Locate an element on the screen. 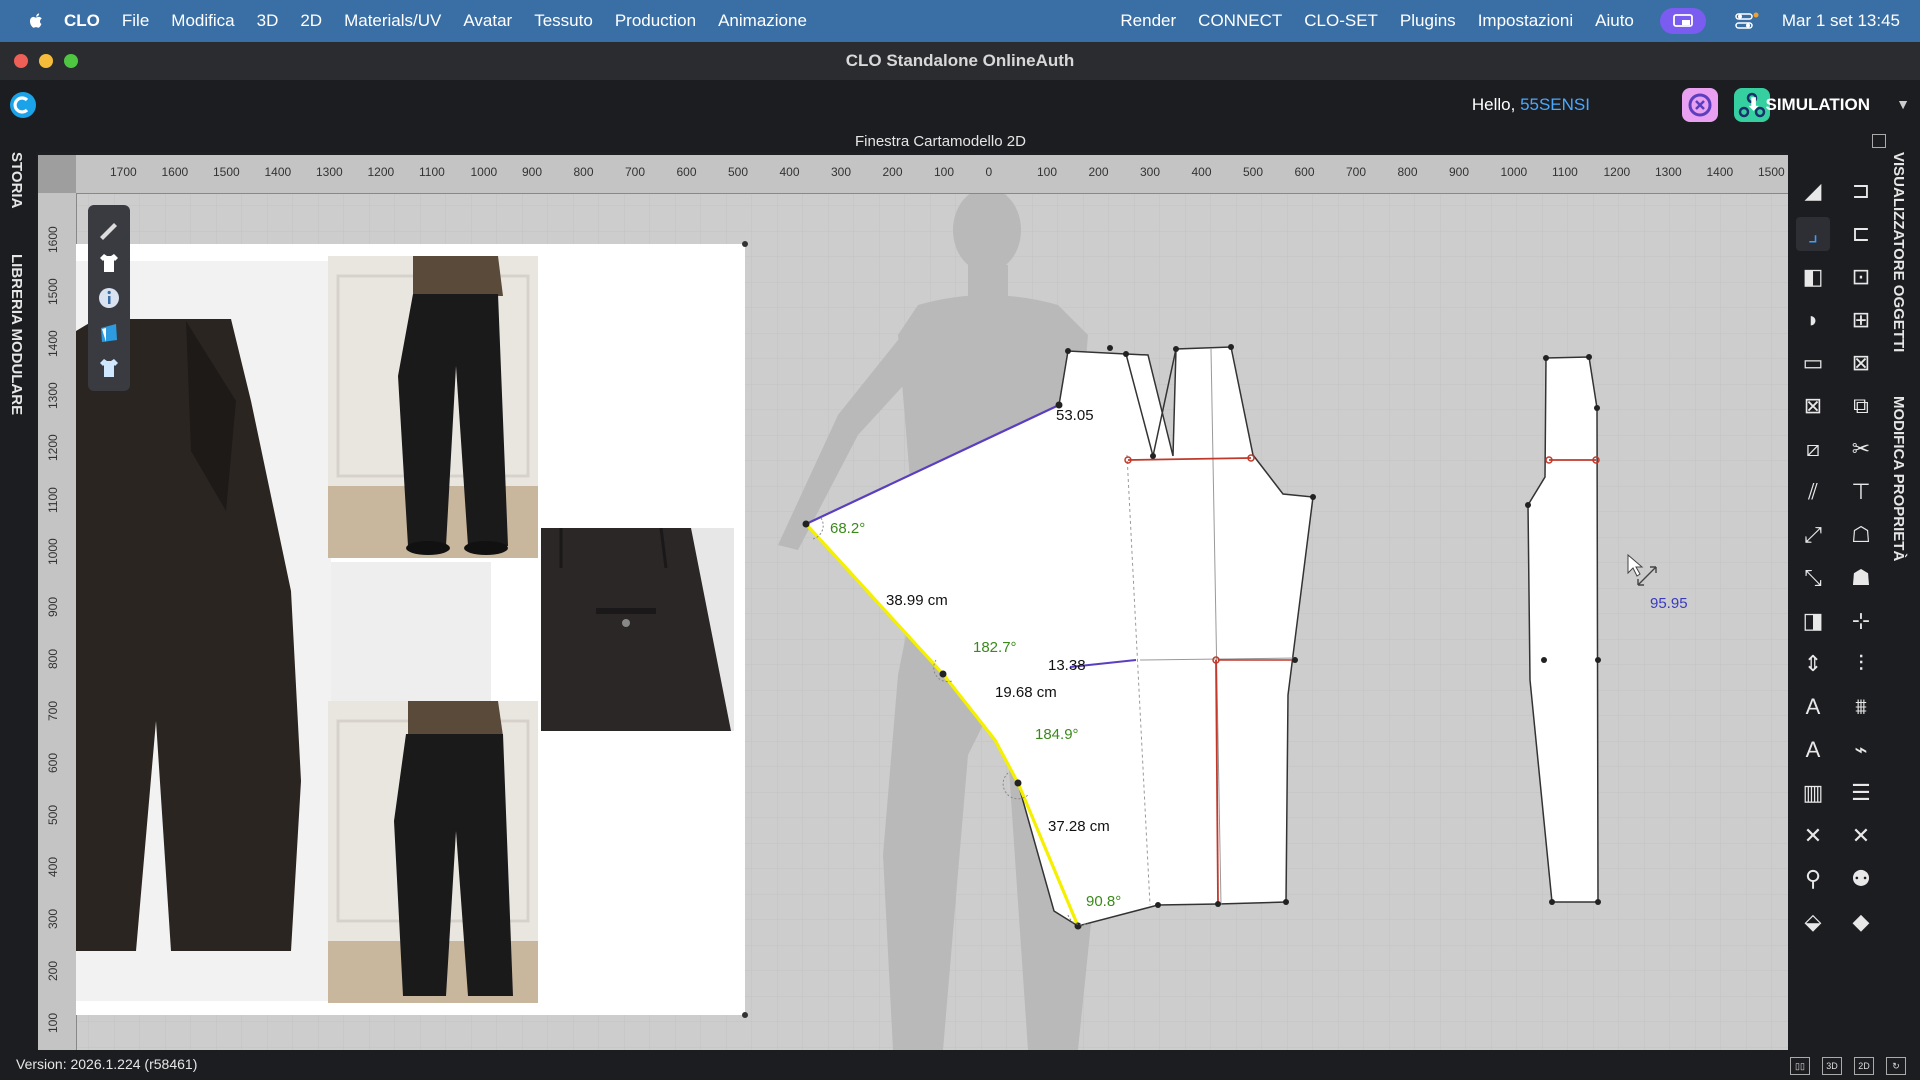 This screenshot has width=1920, height=1080. clo-logo-icon is located at coordinates (23, 105).